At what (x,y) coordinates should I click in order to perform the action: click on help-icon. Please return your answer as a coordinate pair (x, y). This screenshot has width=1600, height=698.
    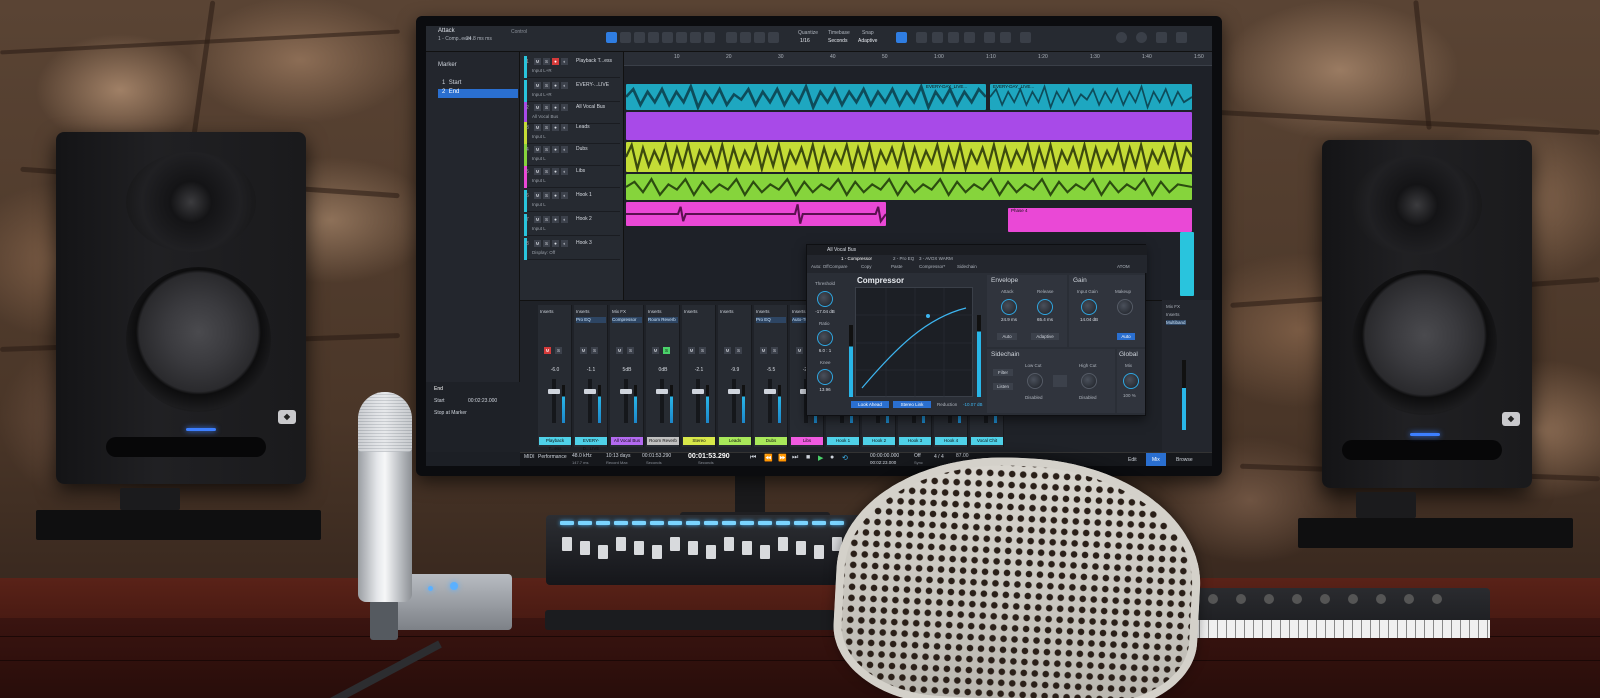
    Looking at the image, I should click on (989, 37).